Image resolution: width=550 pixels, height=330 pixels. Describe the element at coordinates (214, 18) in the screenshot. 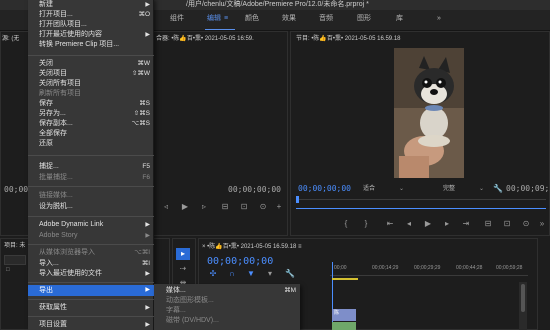

I see `workspace-tab-editing-label: 编辑` at that location.